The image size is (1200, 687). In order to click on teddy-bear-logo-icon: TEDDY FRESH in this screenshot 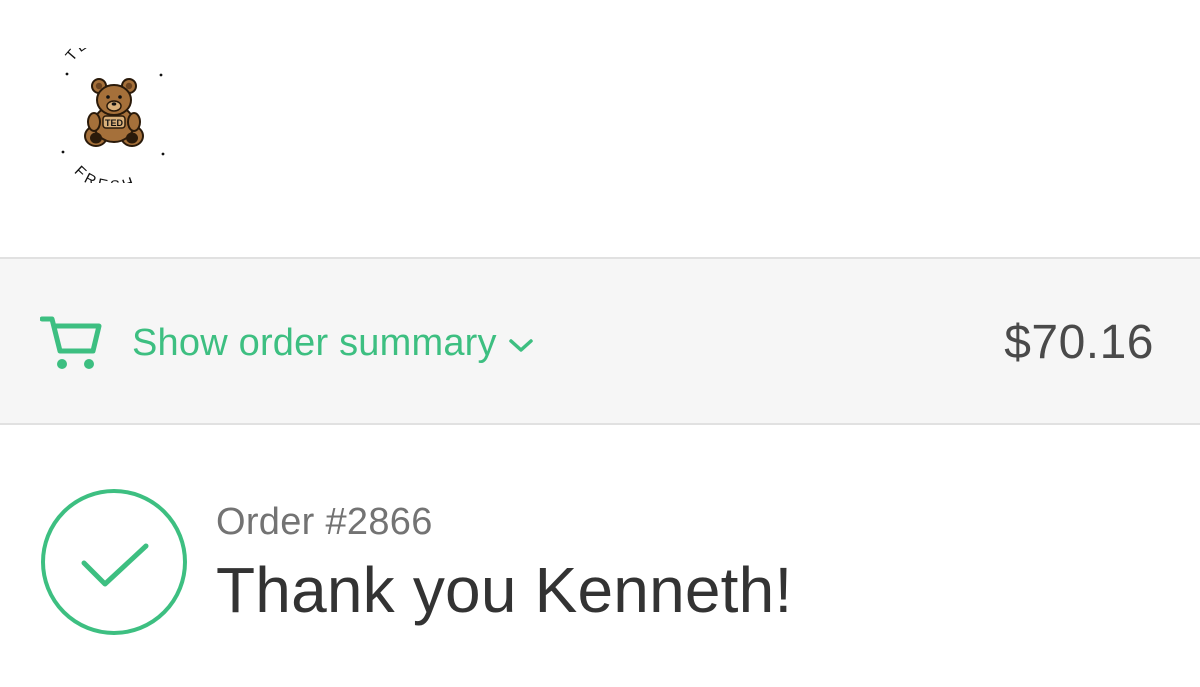, I will do `click(113, 115)`.